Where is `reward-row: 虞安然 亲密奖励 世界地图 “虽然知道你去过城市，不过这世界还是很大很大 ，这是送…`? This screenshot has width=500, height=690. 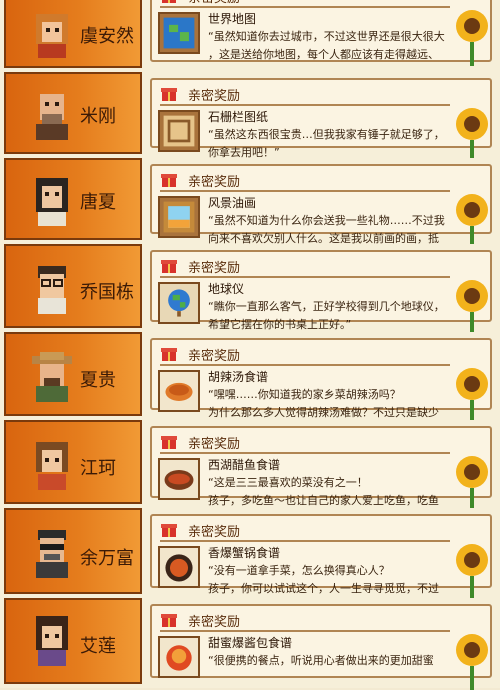 reward-row: 虞安然 亲密奖励 世界地图 “虽然知道你去过城市，不过这世界还是很大很大 ，这是送… is located at coordinates (250, 36).